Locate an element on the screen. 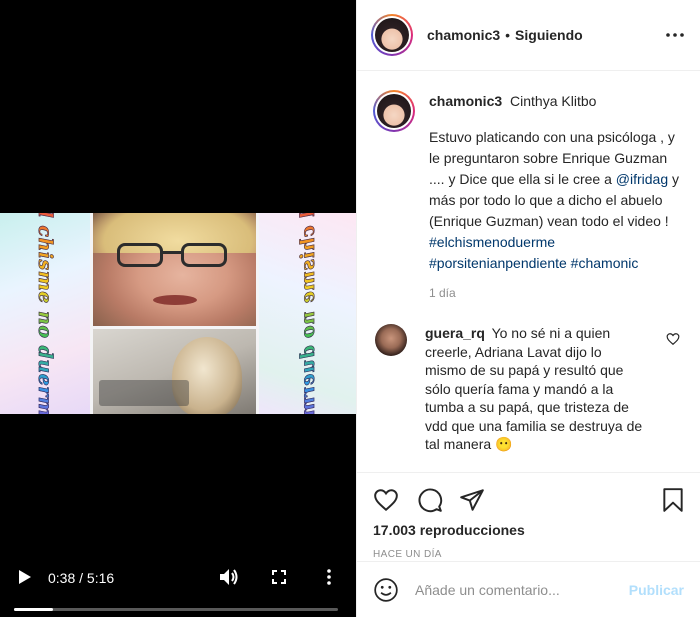 This screenshot has width=700, height=617. volume-icon is located at coordinates (229, 577).